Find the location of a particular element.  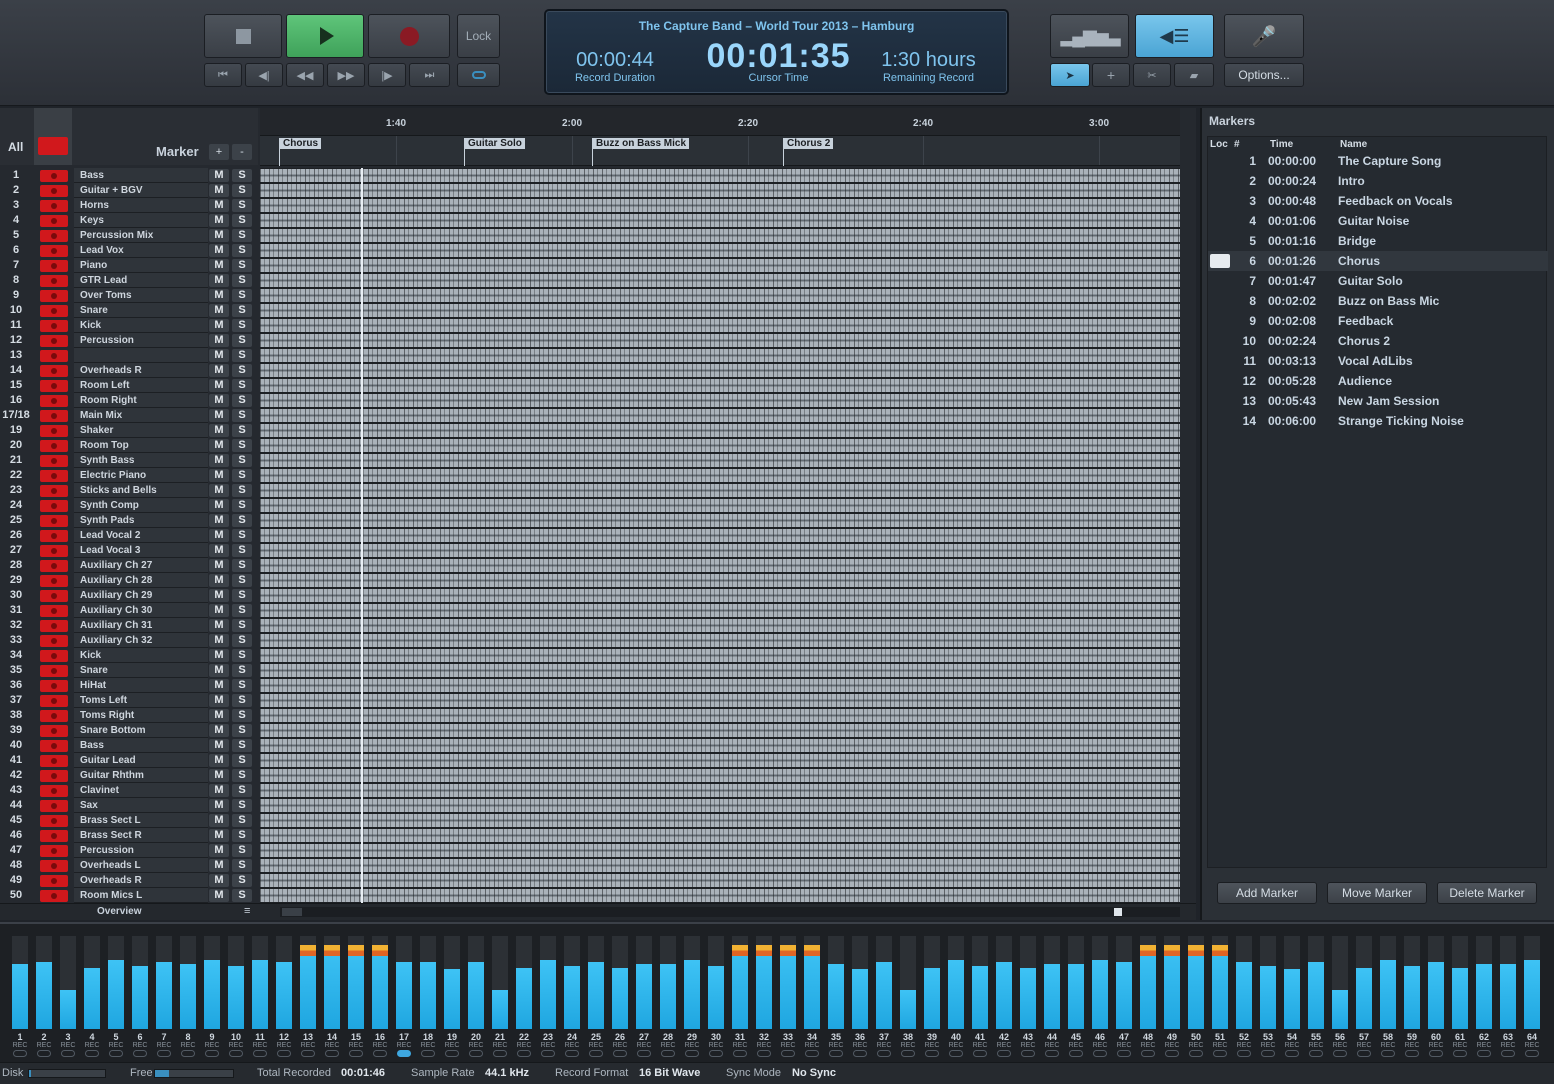

track-name: Toms Left is located at coordinates (141, 700).